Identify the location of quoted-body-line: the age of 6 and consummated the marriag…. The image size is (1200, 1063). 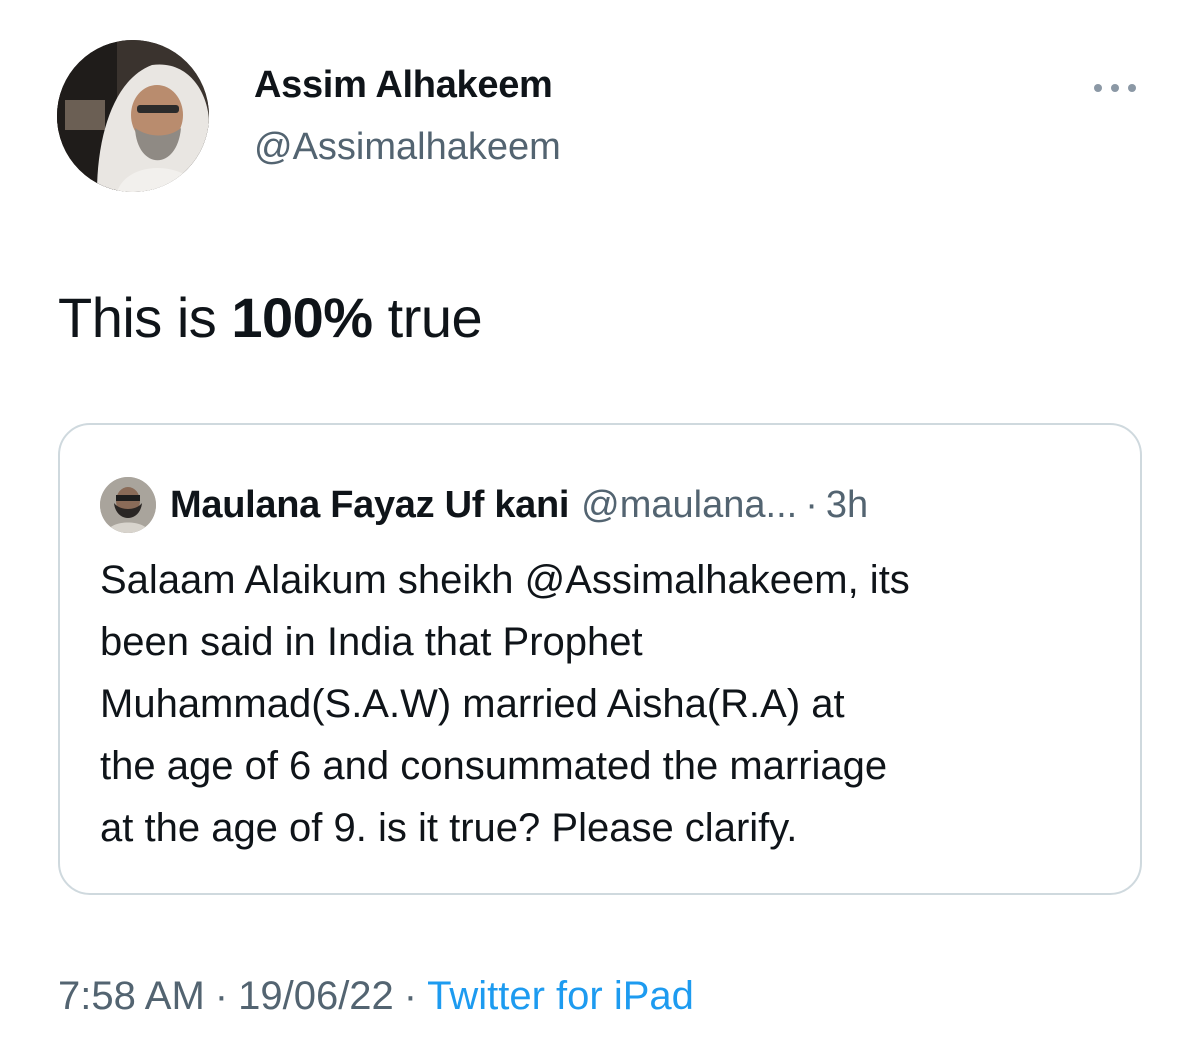
(494, 766).